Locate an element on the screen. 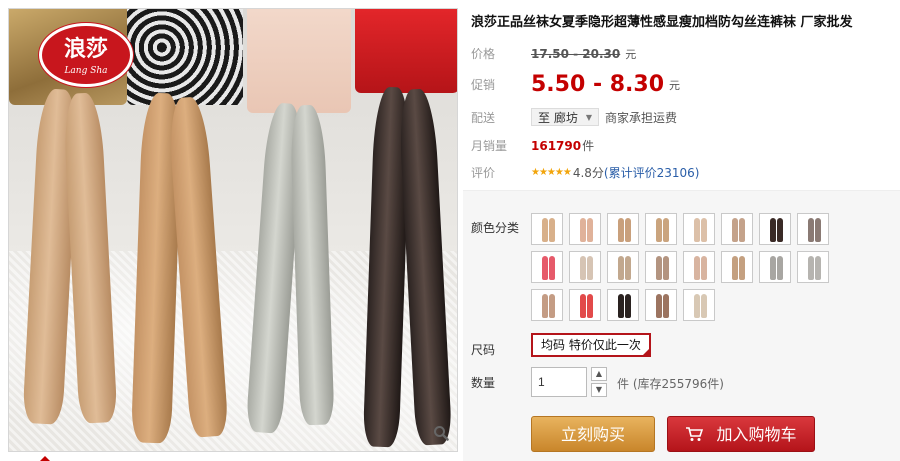  quantity-input is located at coordinates (559, 382).